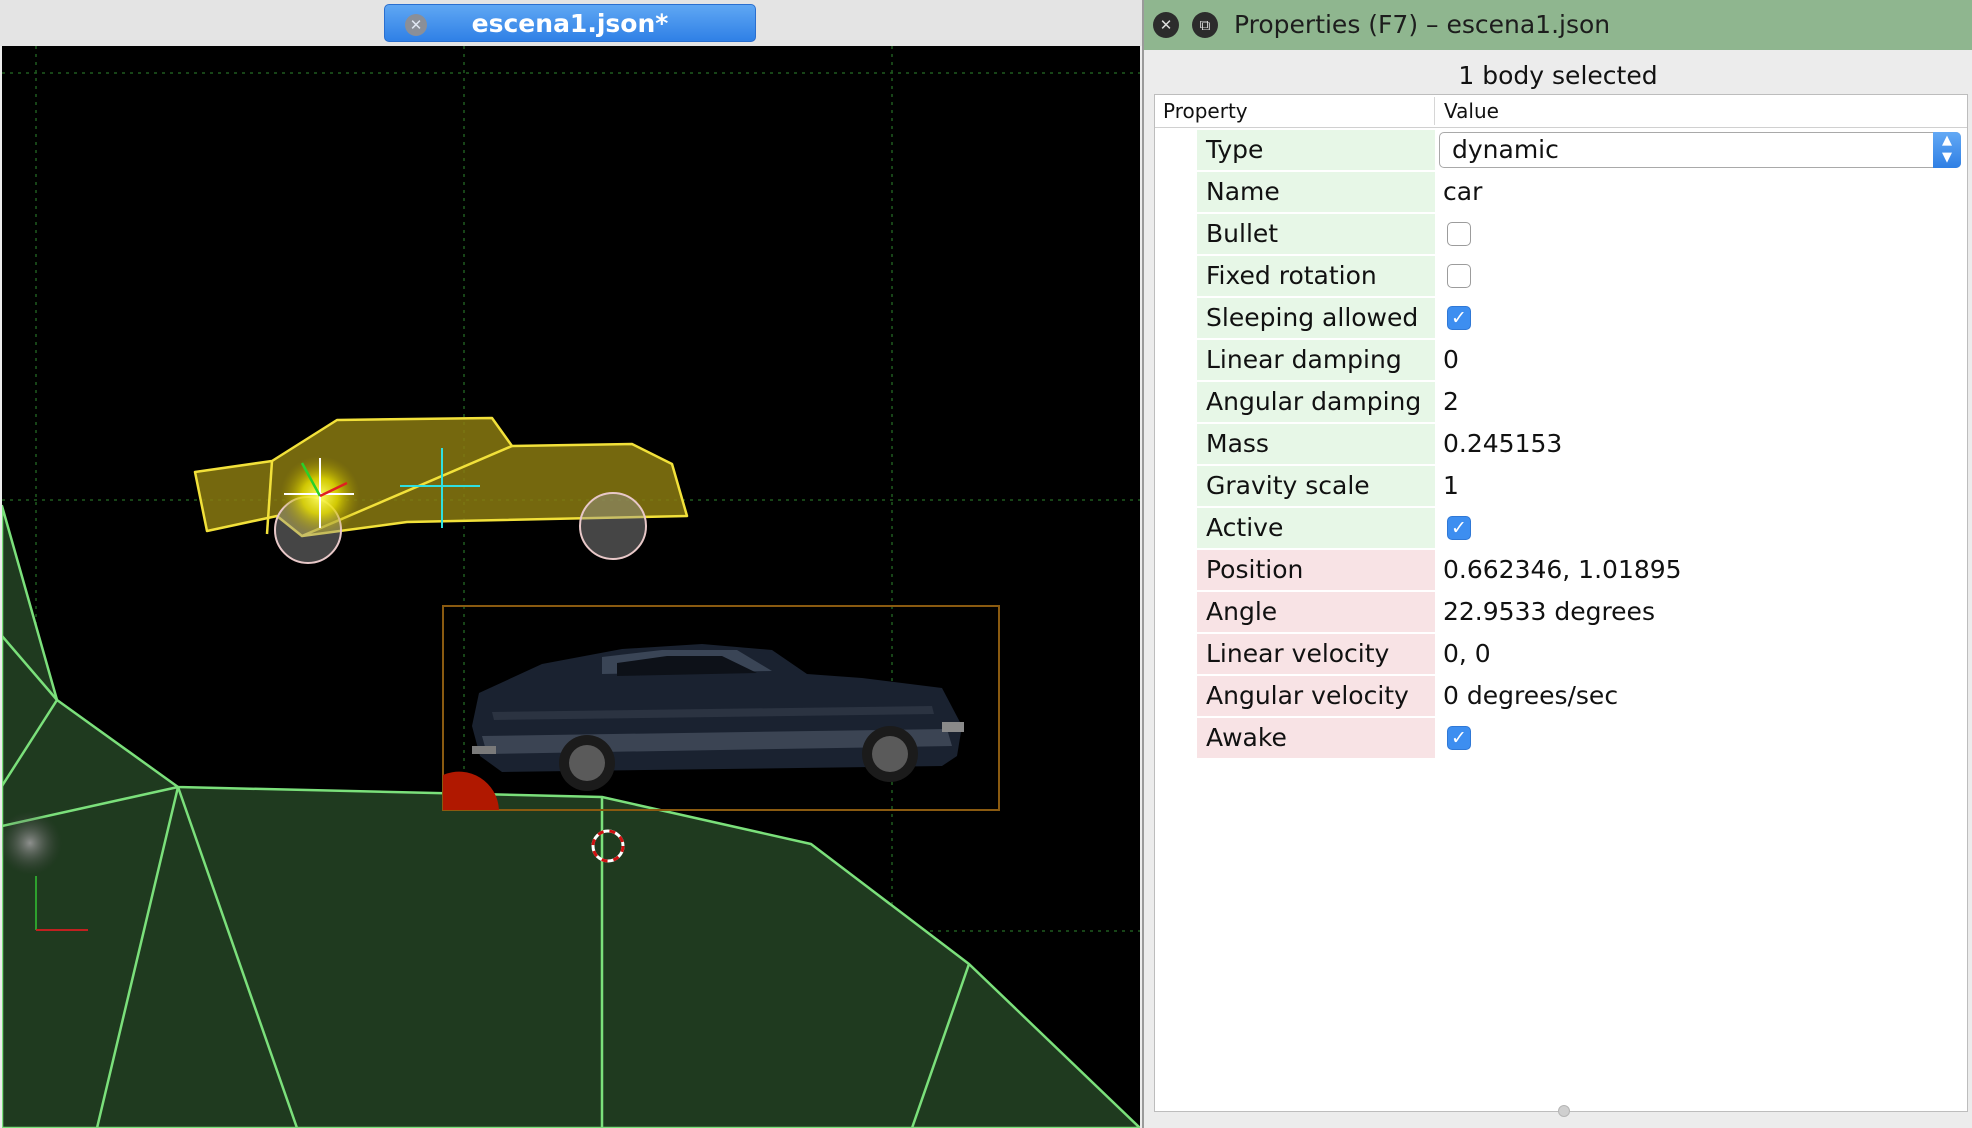 Image resolution: width=1972 pixels, height=1128 pixels. What do you see at coordinates (1561, 738) in the screenshot?
I see `property-row-awake: Awake ✓` at bounding box center [1561, 738].